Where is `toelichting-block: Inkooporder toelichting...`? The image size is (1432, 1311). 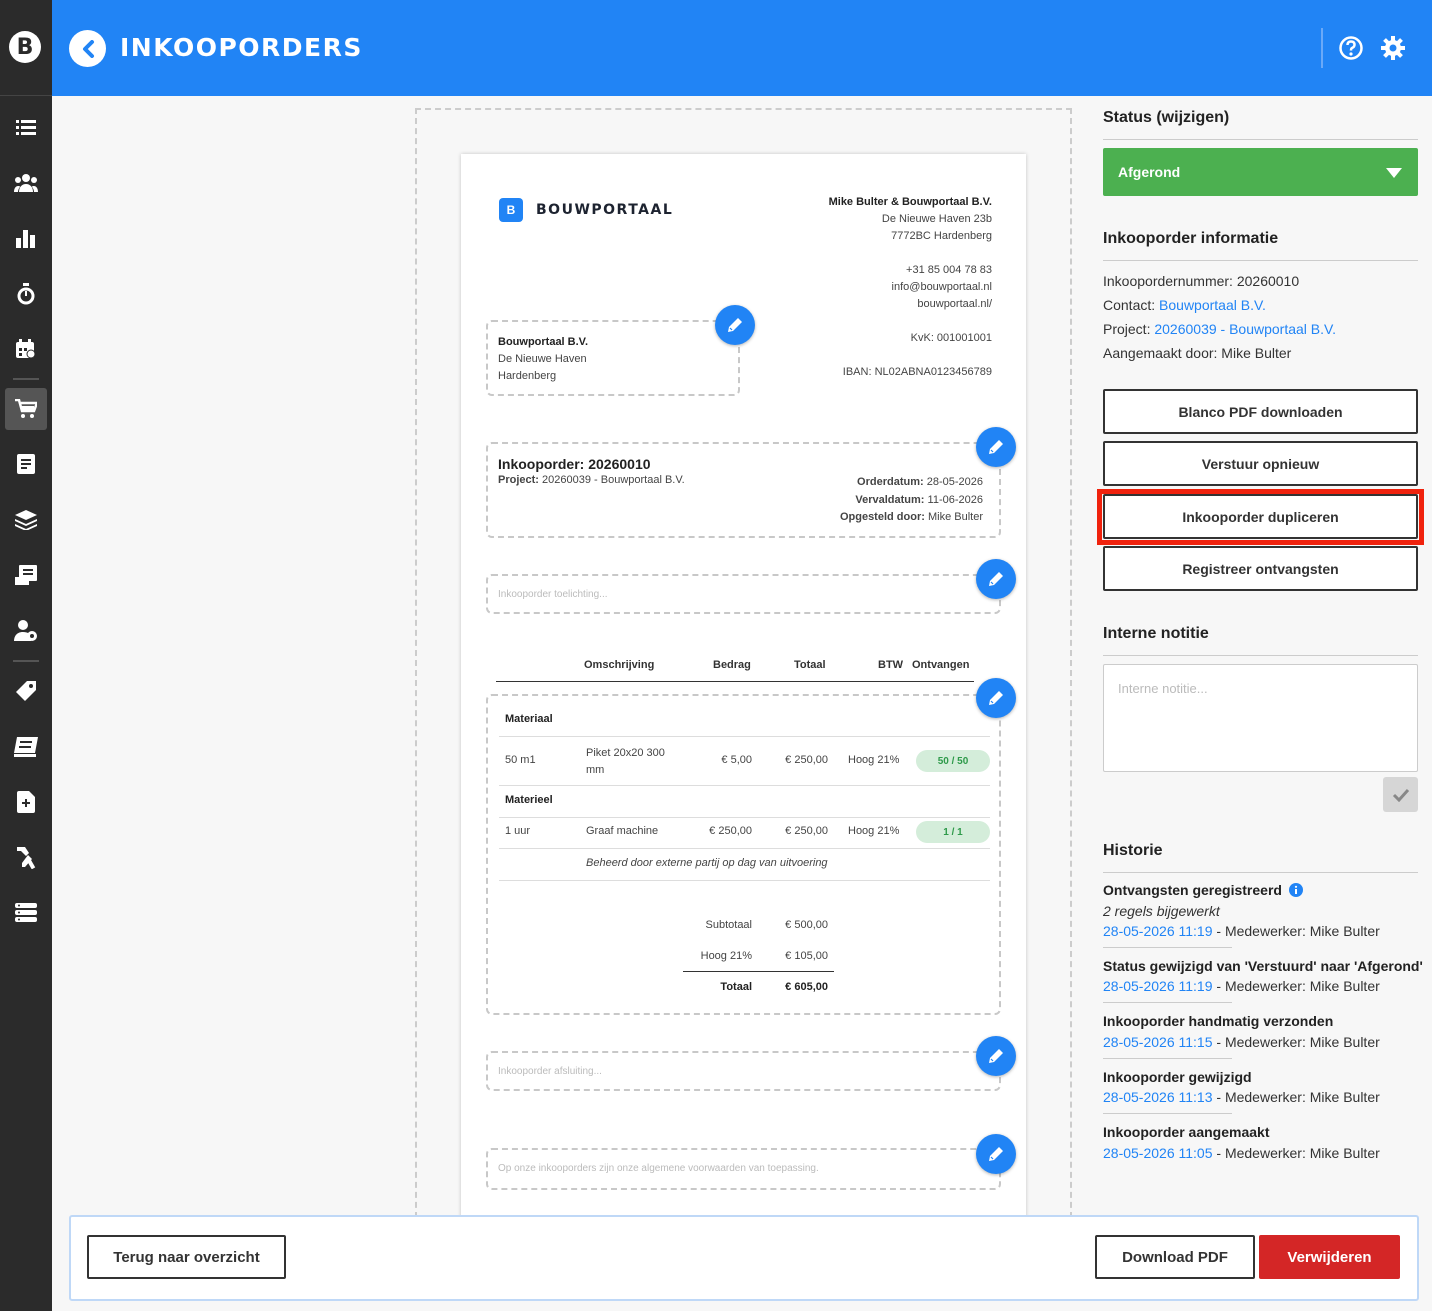
toelichting-block: Inkooporder toelichting... is located at coordinates (743, 594).